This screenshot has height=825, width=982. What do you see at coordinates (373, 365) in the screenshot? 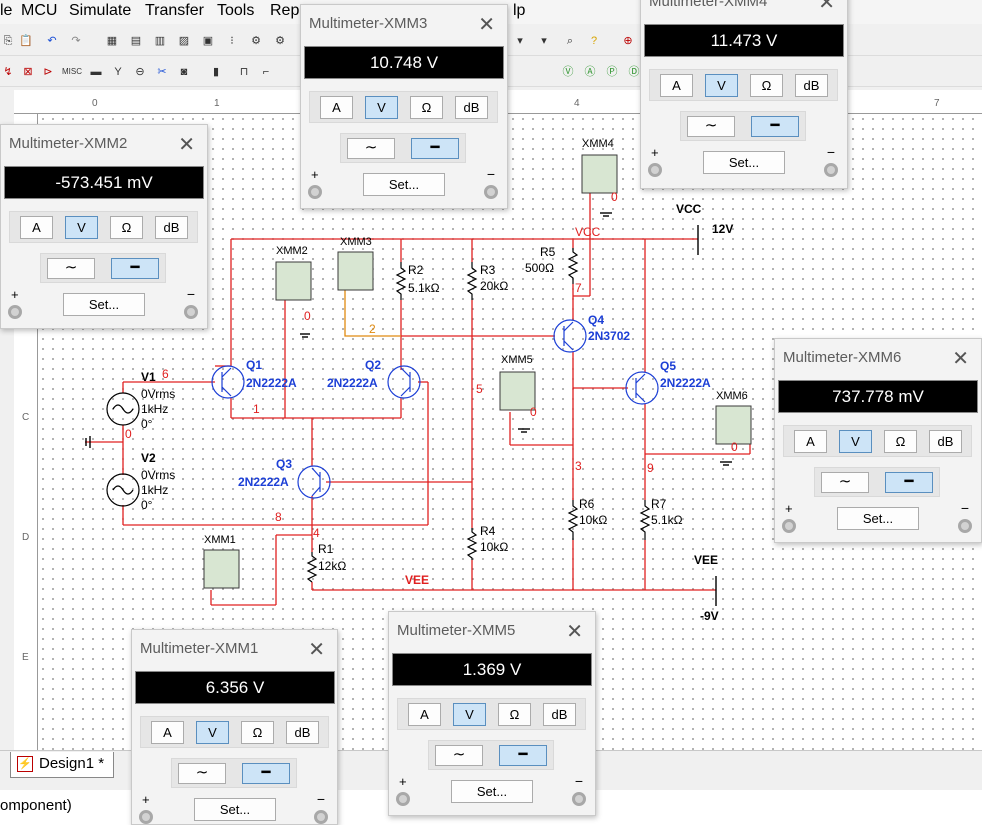
I see `label-q2: Q2` at bounding box center [373, 365].